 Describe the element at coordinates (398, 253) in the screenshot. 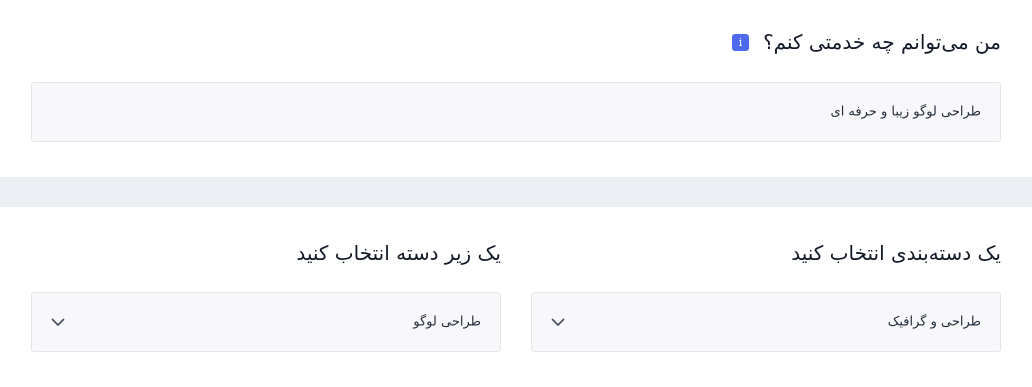

I see `subcategory-label: یک زیر دسته انتخاب کنید` at that location.